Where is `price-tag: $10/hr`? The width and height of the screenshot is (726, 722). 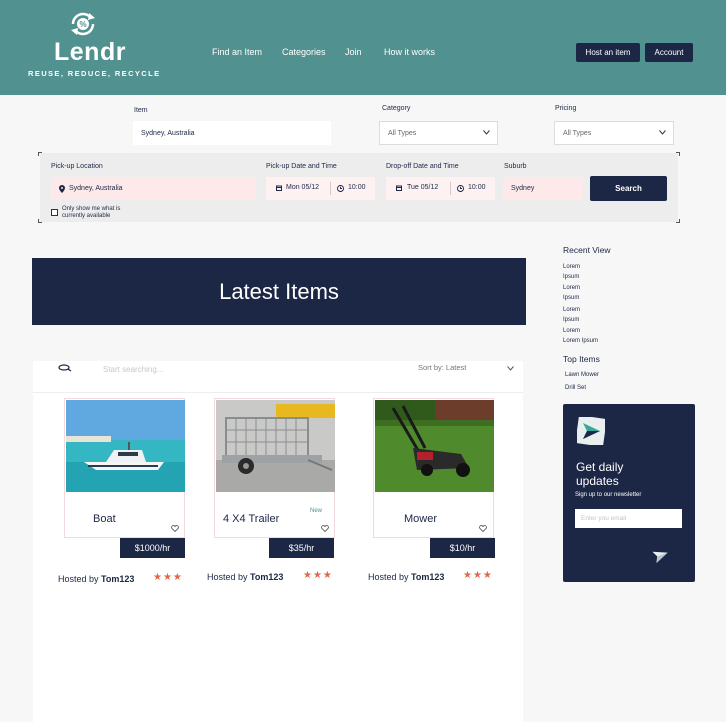
price-tag: $10/hr is located at coordinates (462, 548).